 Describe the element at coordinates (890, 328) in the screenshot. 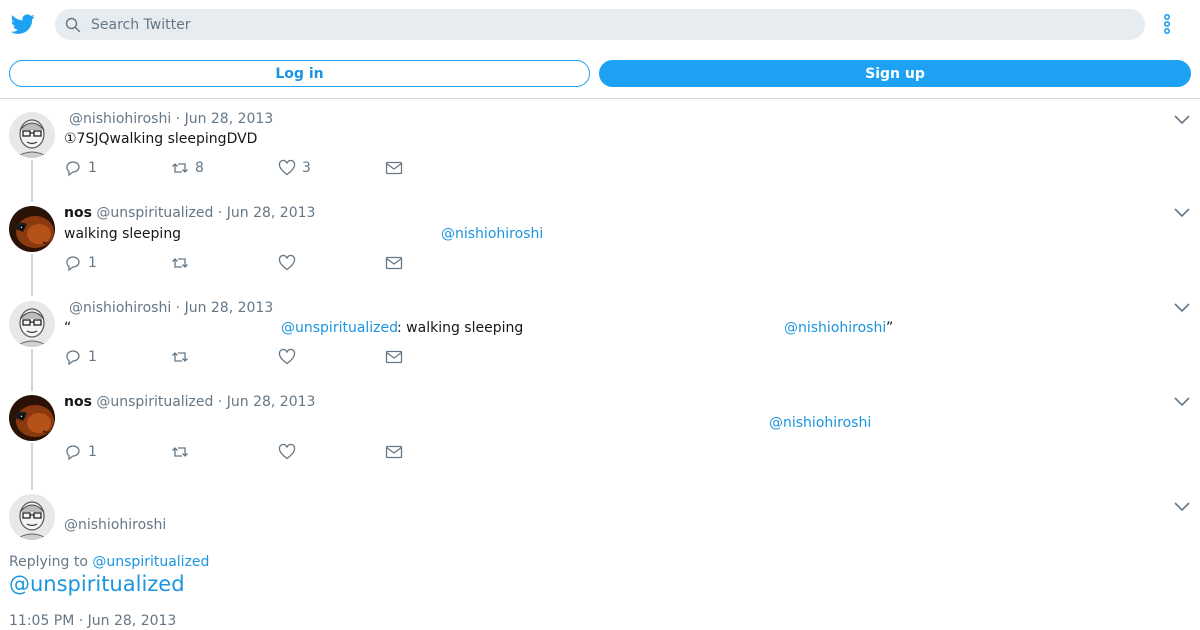

I see `close-quote: ”` at that location.